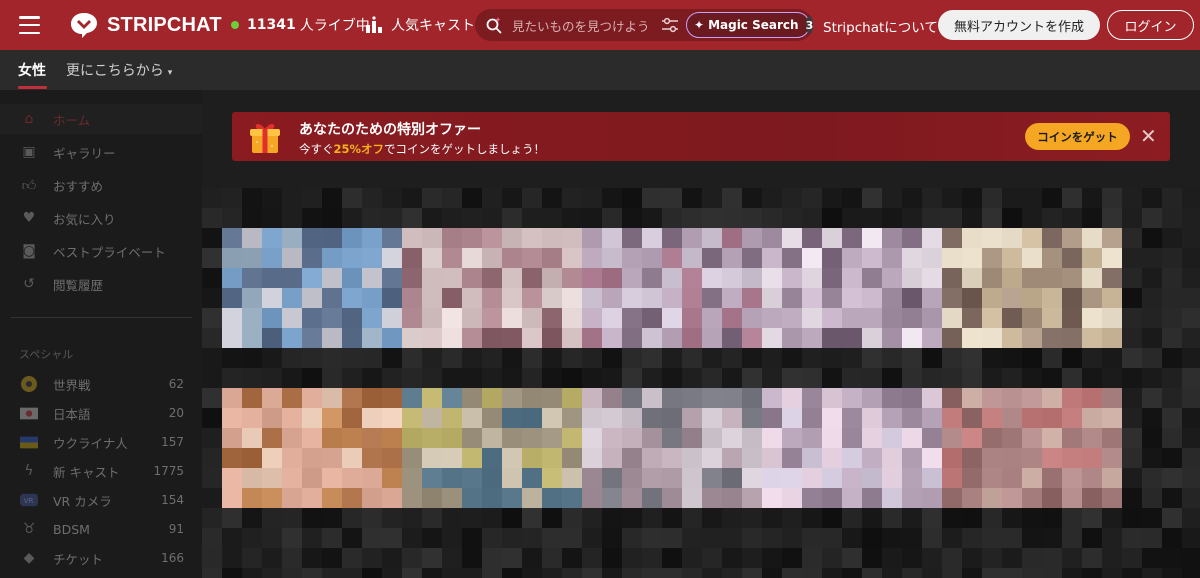 The image size is (1200, 578). I want to click on logo: STRIPCHAT, so click(145, 25).